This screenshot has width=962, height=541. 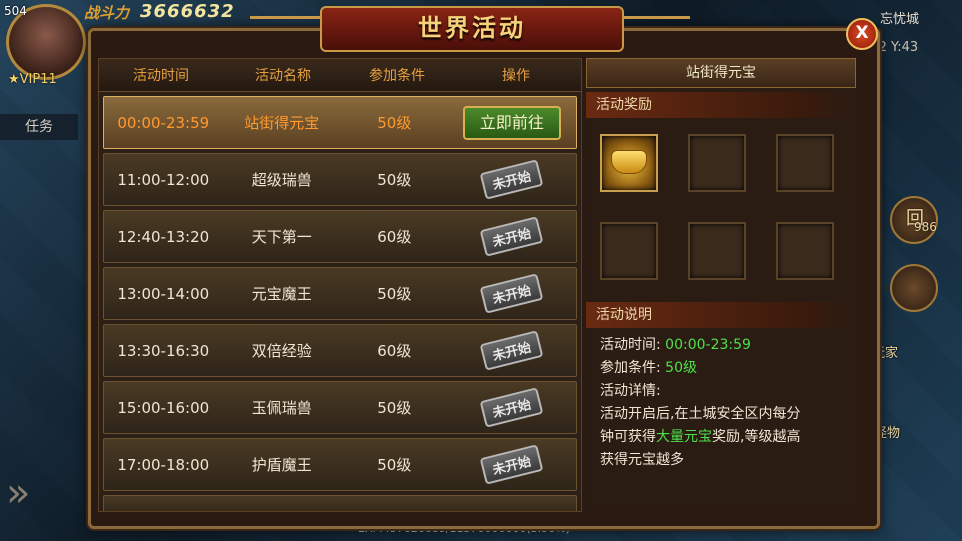 What do you see at coordinates (281, 465) in the screenshot?
I see `row-name: 护盾魔王` at bounding box center [281, 465].